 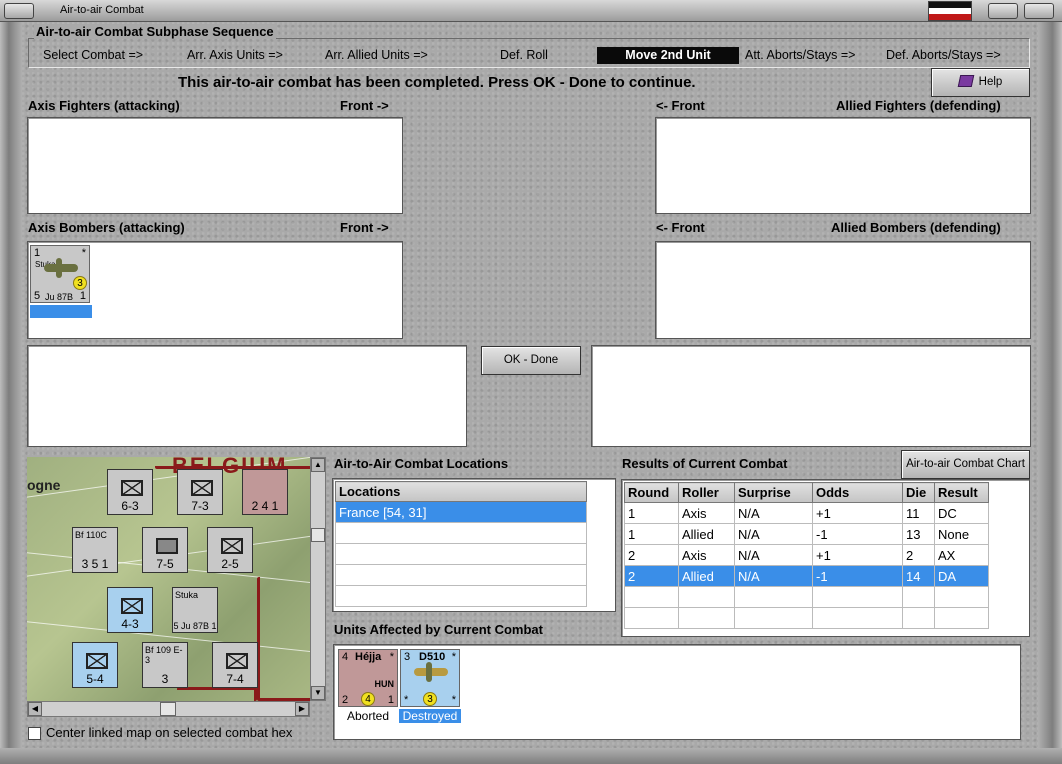 I want to click on col-odds: Odds, so click(x=857, y=492).